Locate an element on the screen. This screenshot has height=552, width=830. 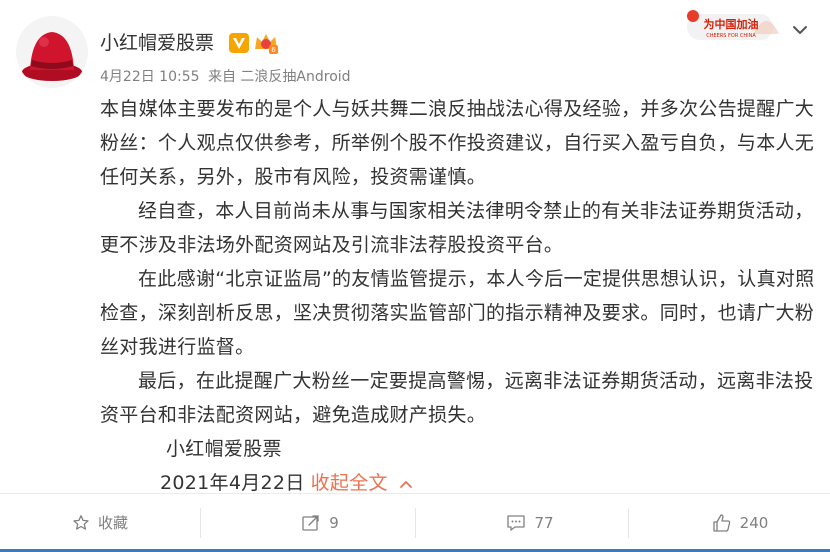
red-hat-avatar-icon is located at coordinates (52, 52).